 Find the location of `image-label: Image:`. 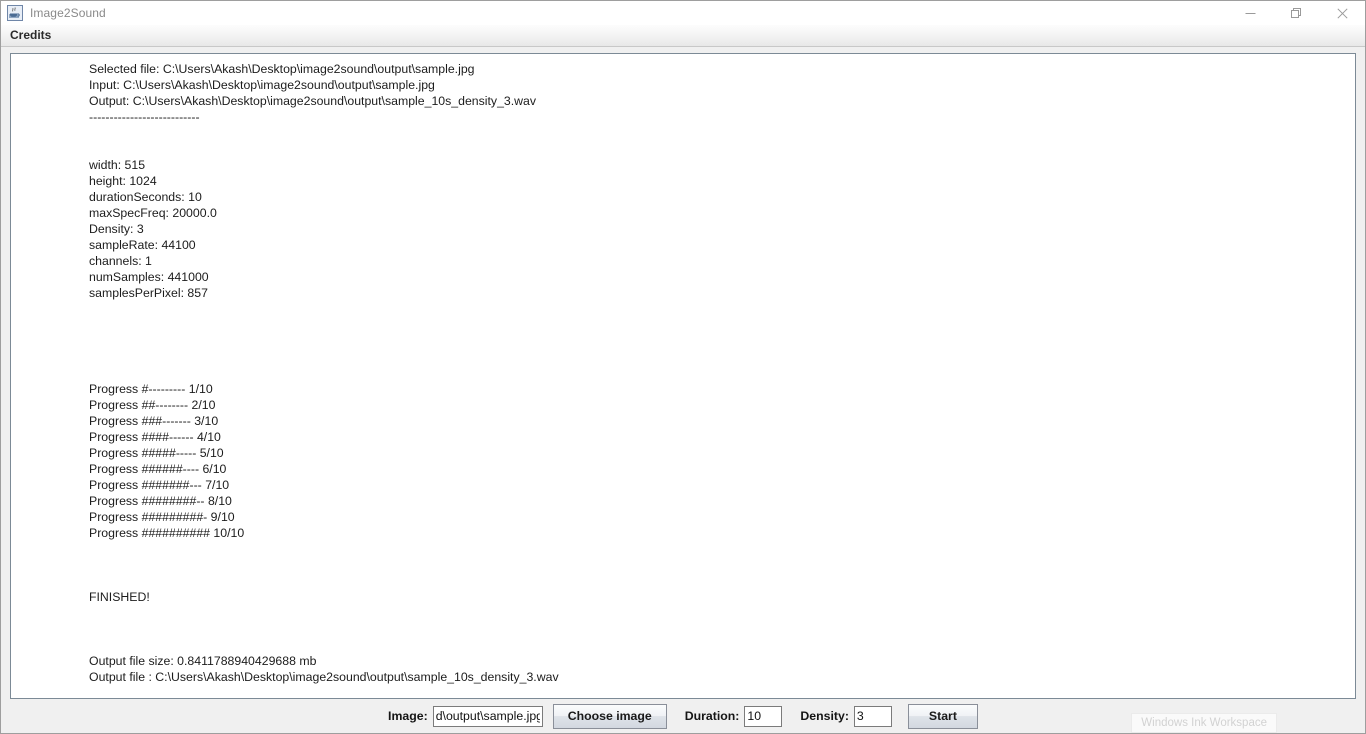

image-label: Image: is located at coordinates (408, 716).